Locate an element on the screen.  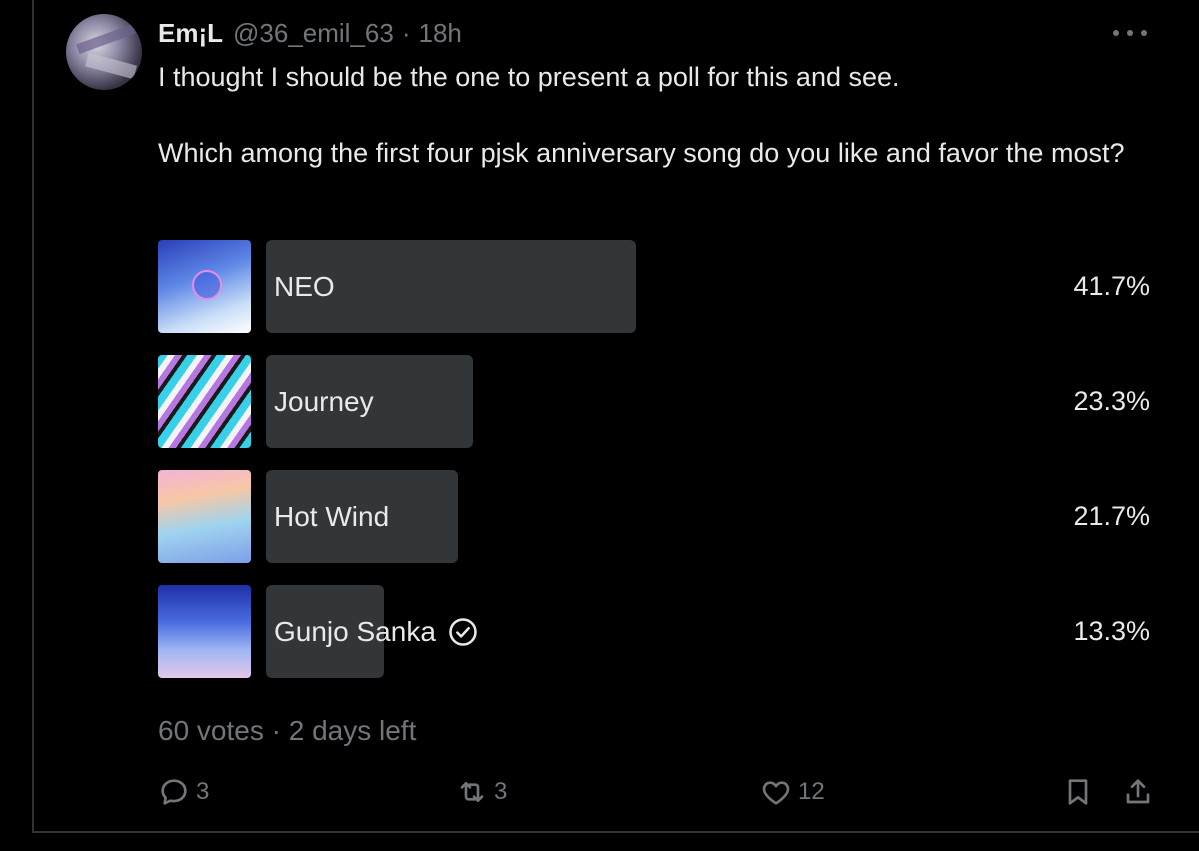
like-count: 12 is located at coordinates (811, 791).